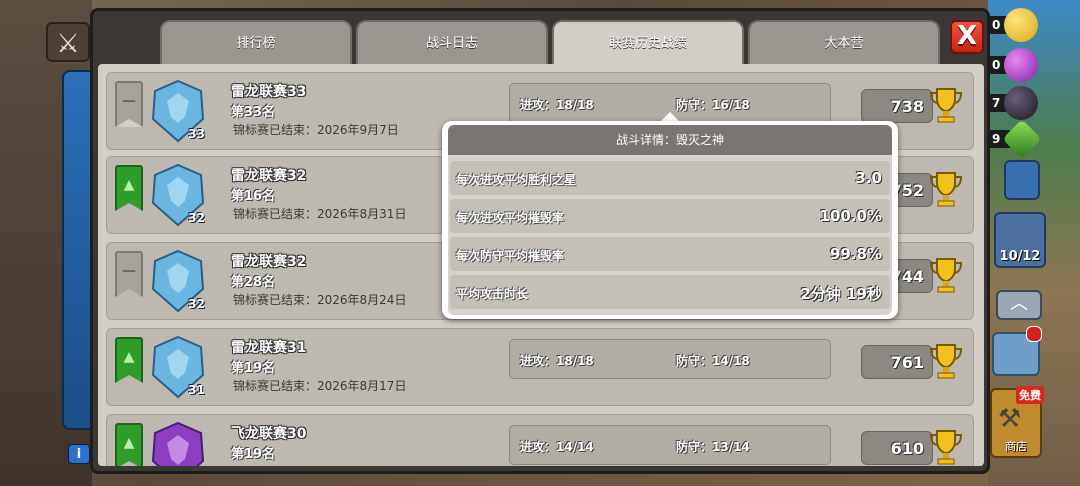  What do you see at coordinates (1030, 395) in the screenshot?
I see `free-badge: 免费` at bounding box center [1030, 395].